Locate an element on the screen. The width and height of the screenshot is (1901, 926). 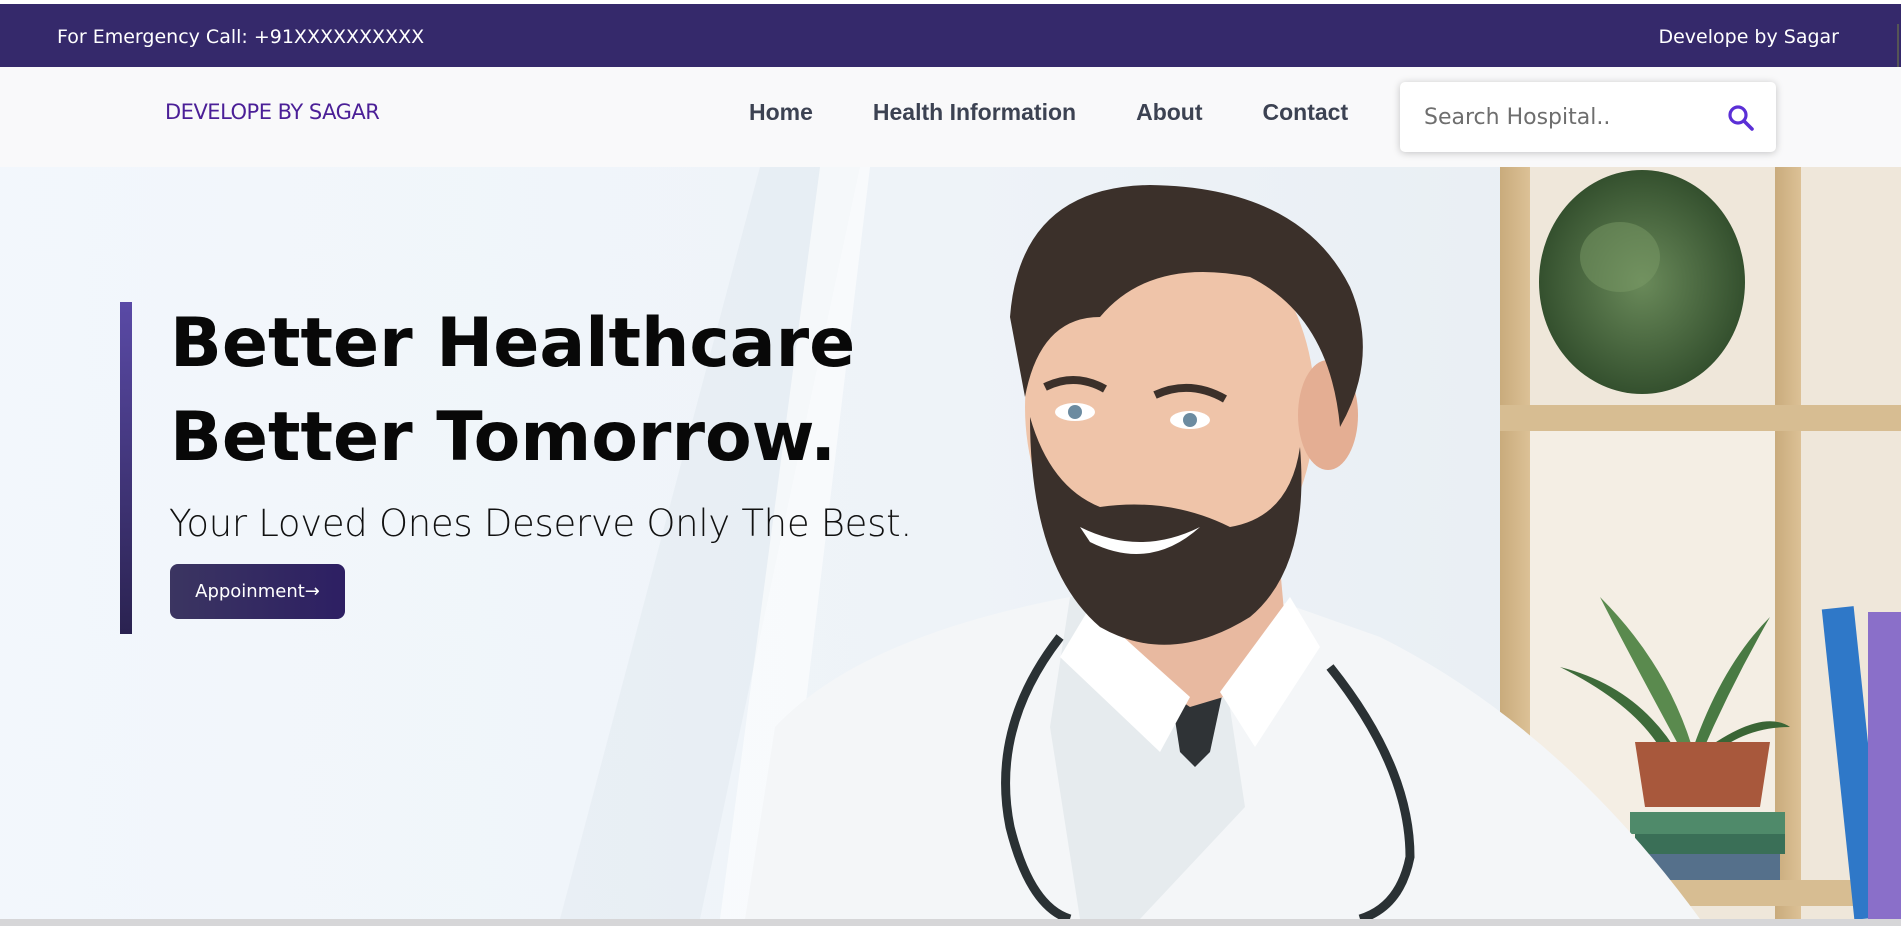
emergency-call-text: For Emergency Call: +91XXXXXXXXXX is located at coordinates (241, 37).